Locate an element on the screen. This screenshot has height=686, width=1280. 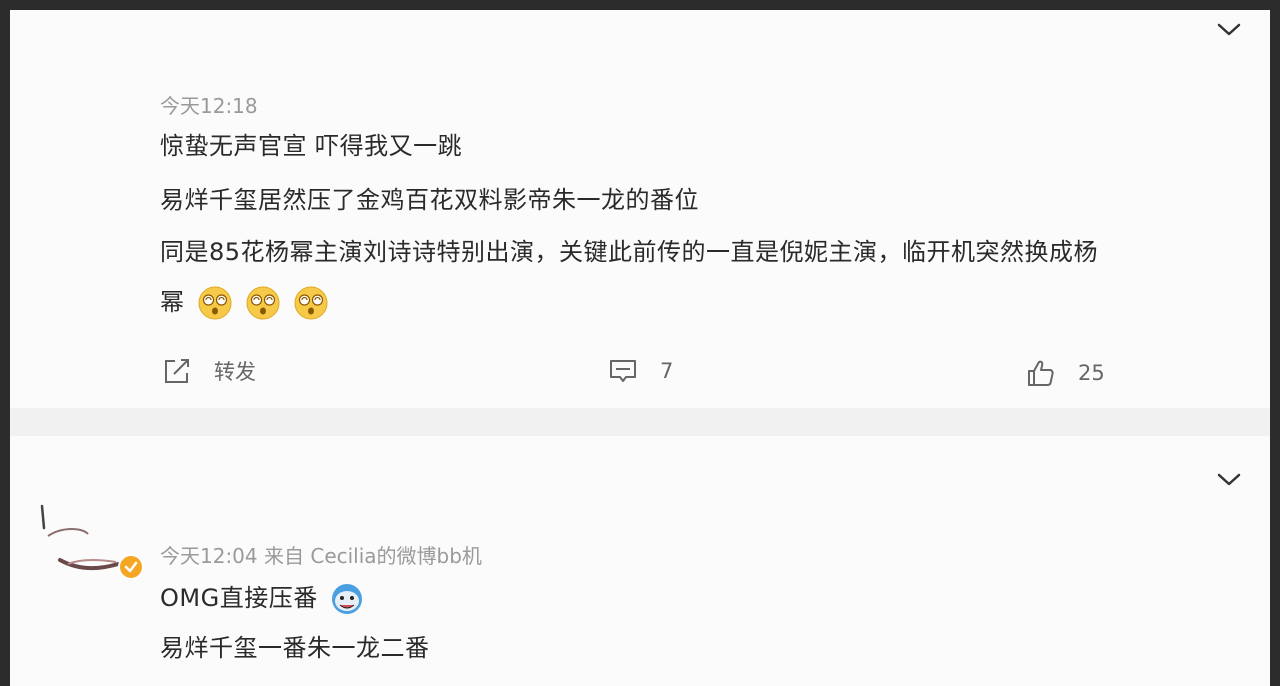
repost-label: 转发 is located at coordinates (235, 372).